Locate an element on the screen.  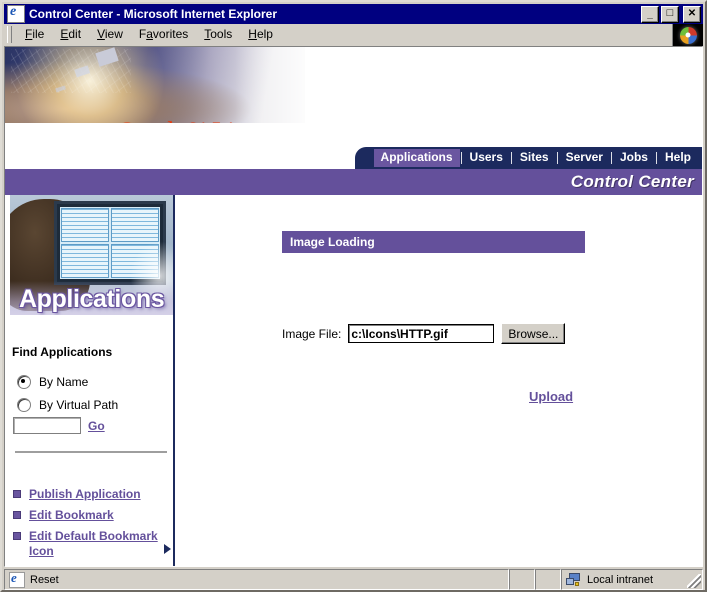
sidebar-link-edit-bookmark: Edit Bookmark is located at coordinates (71, 515).